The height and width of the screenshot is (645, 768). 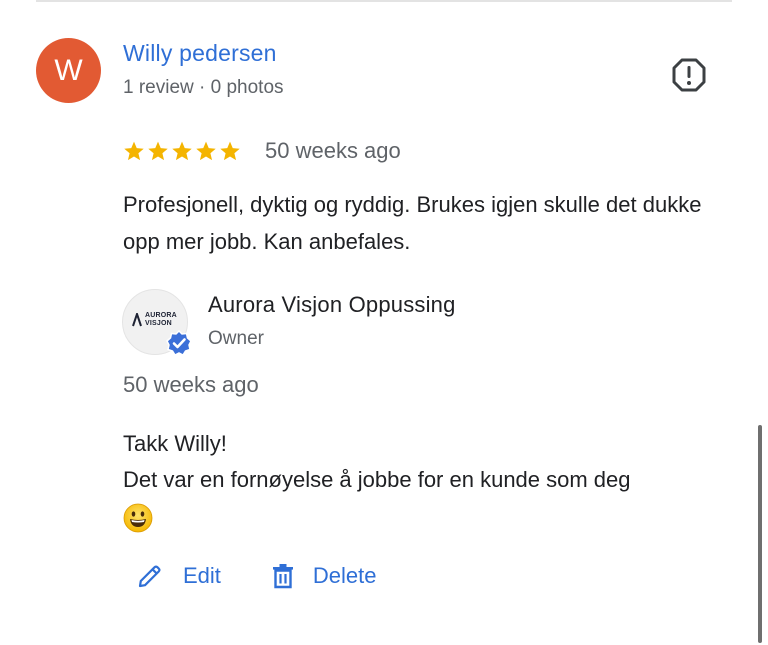 What do you see at coordinates (149, 576) in the screenshot?
I see `pencil-icon` at bounding box center [149, 576].